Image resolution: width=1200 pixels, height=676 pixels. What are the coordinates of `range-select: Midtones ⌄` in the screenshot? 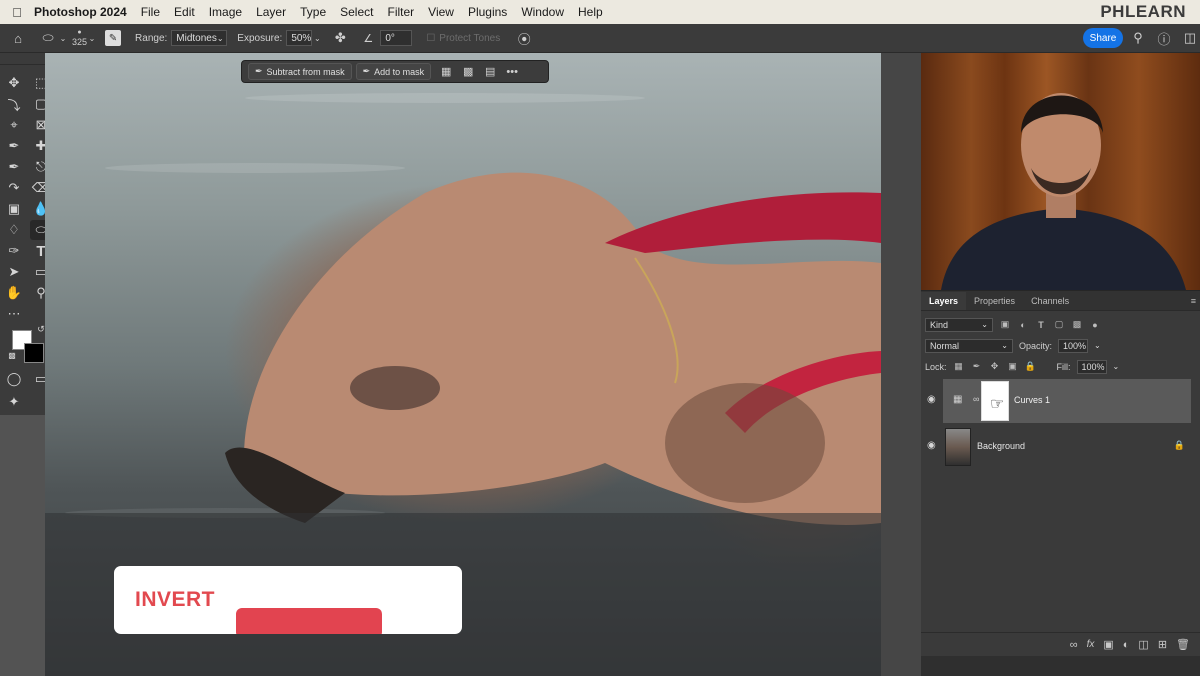 It's located at (199, 38).